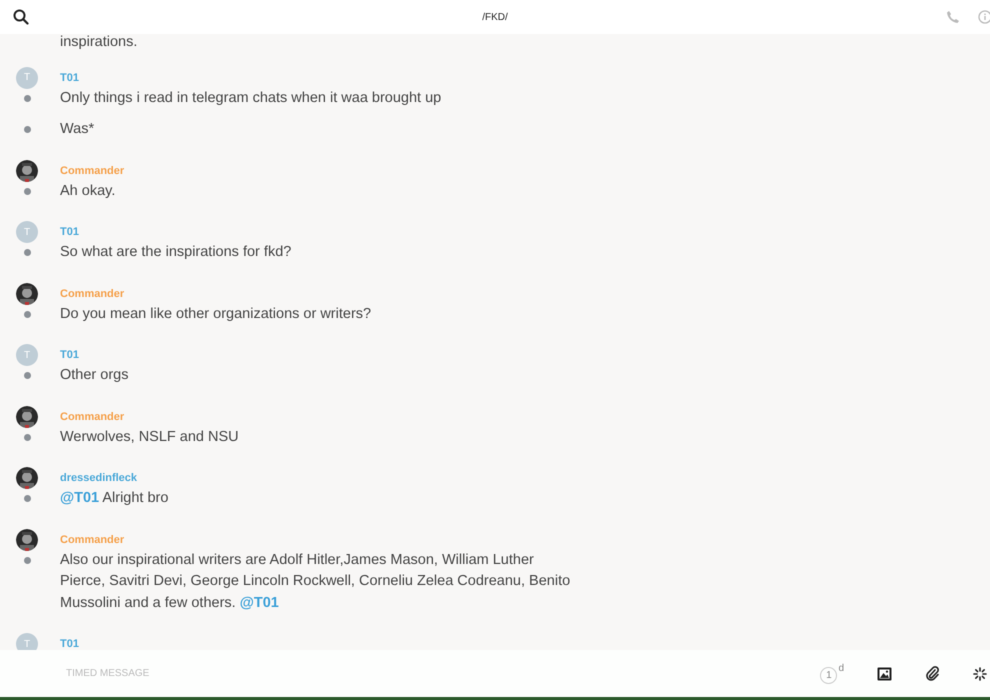 The image size is (990, 700). What do you see at coordinates (316, 581) in the screenshot?
I see `message-text: Also our inspirational writers are Adolf Hitler,James Mason, William Luther Pierce, Savitri Devi, George Lincoln Rockwell, Corneliu Zelea Codreanu, Benito Mussolini and a few others. @T01` at bounding box center [316, 581].